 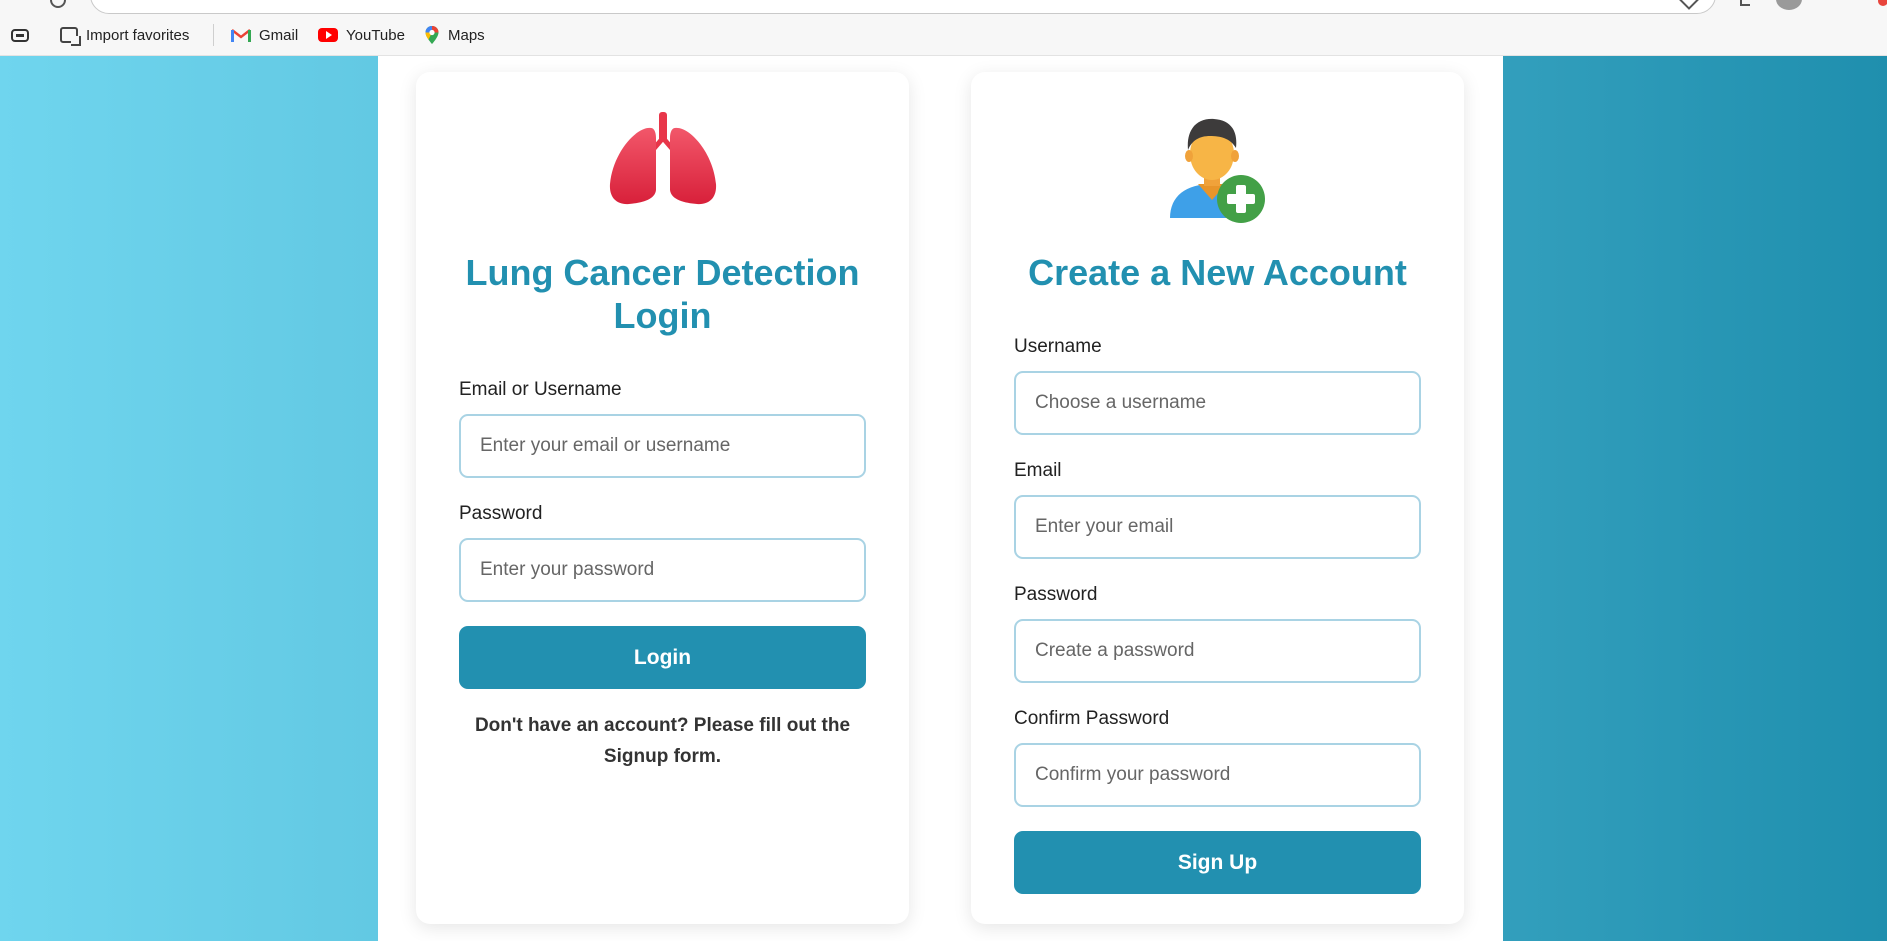 What do you see at coordinates (1217, 272) in the screenshot?
I see `signup-title: Create a New Account` at bounding box center [1217, 272].